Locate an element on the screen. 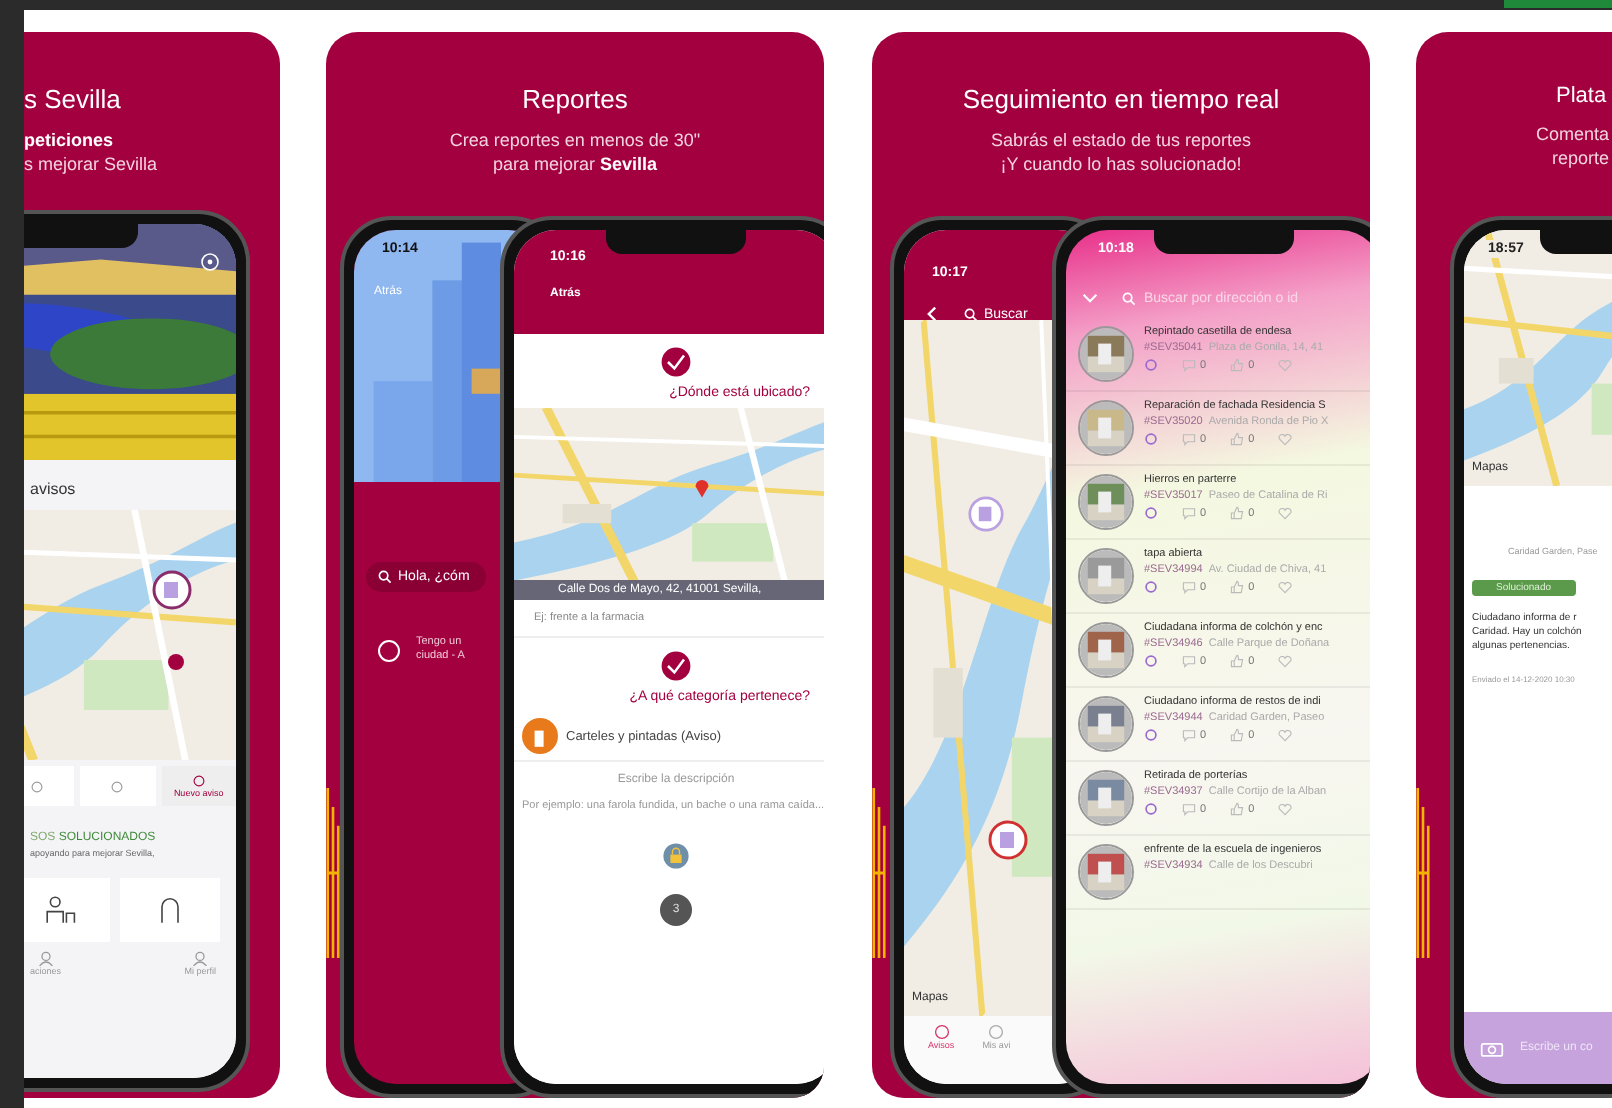 The height and width of the screenshot is (1108, 1612). back-icon is located at coordinates (932, 314).